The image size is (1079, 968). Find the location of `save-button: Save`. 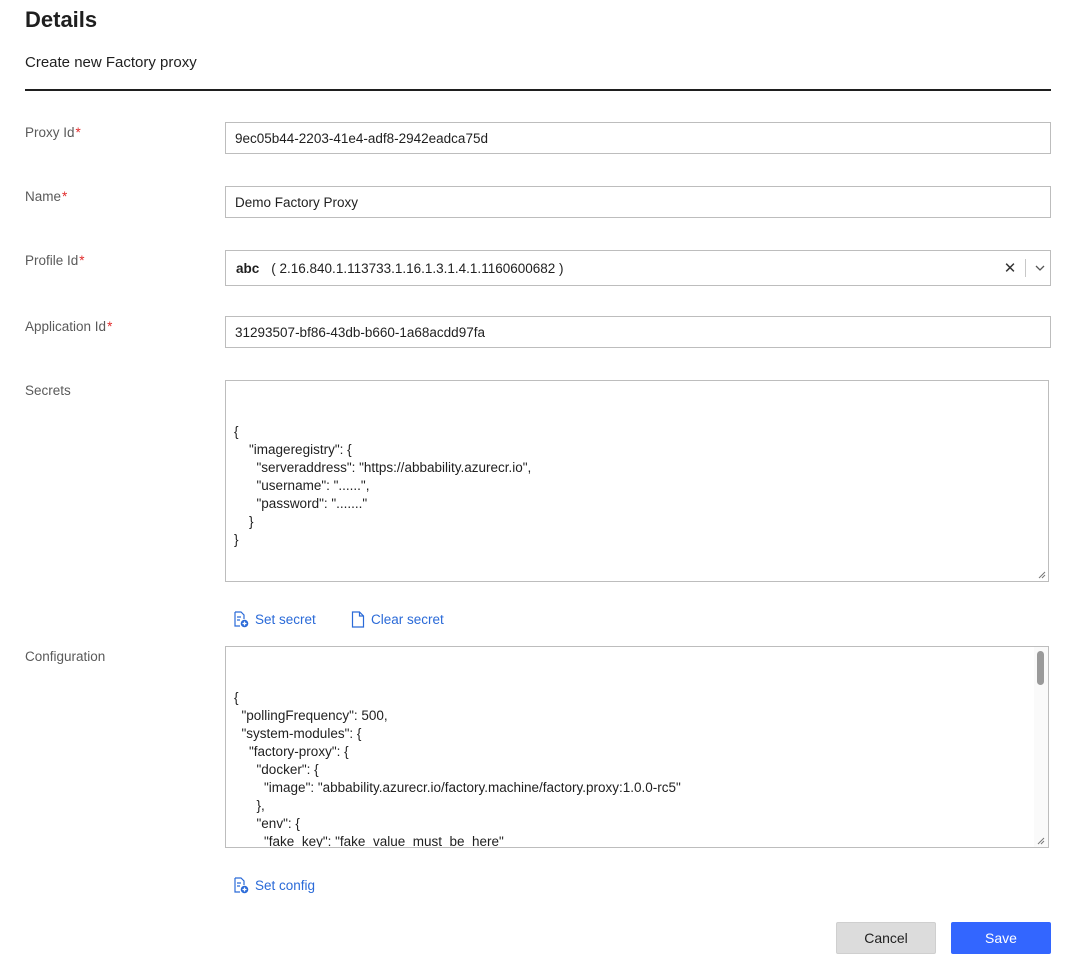

save-button: Save is located at coordinates (1001, 938).